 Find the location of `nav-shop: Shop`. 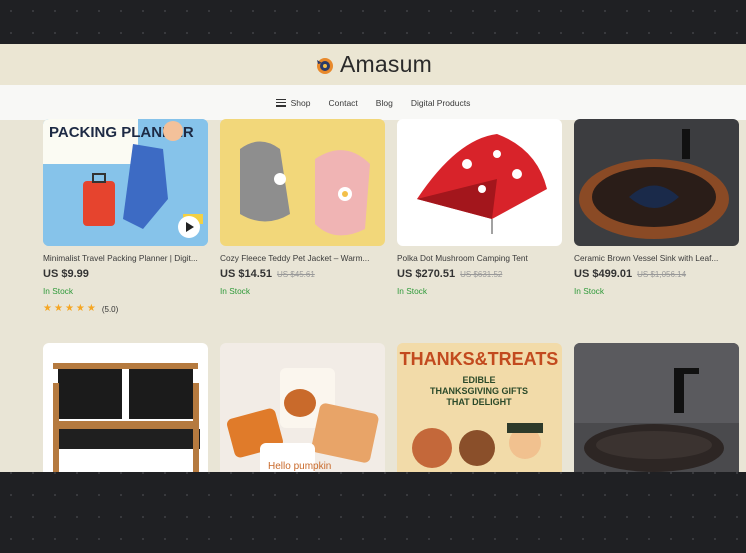

nav-shop: Shop is located at coordinates (293, 103).